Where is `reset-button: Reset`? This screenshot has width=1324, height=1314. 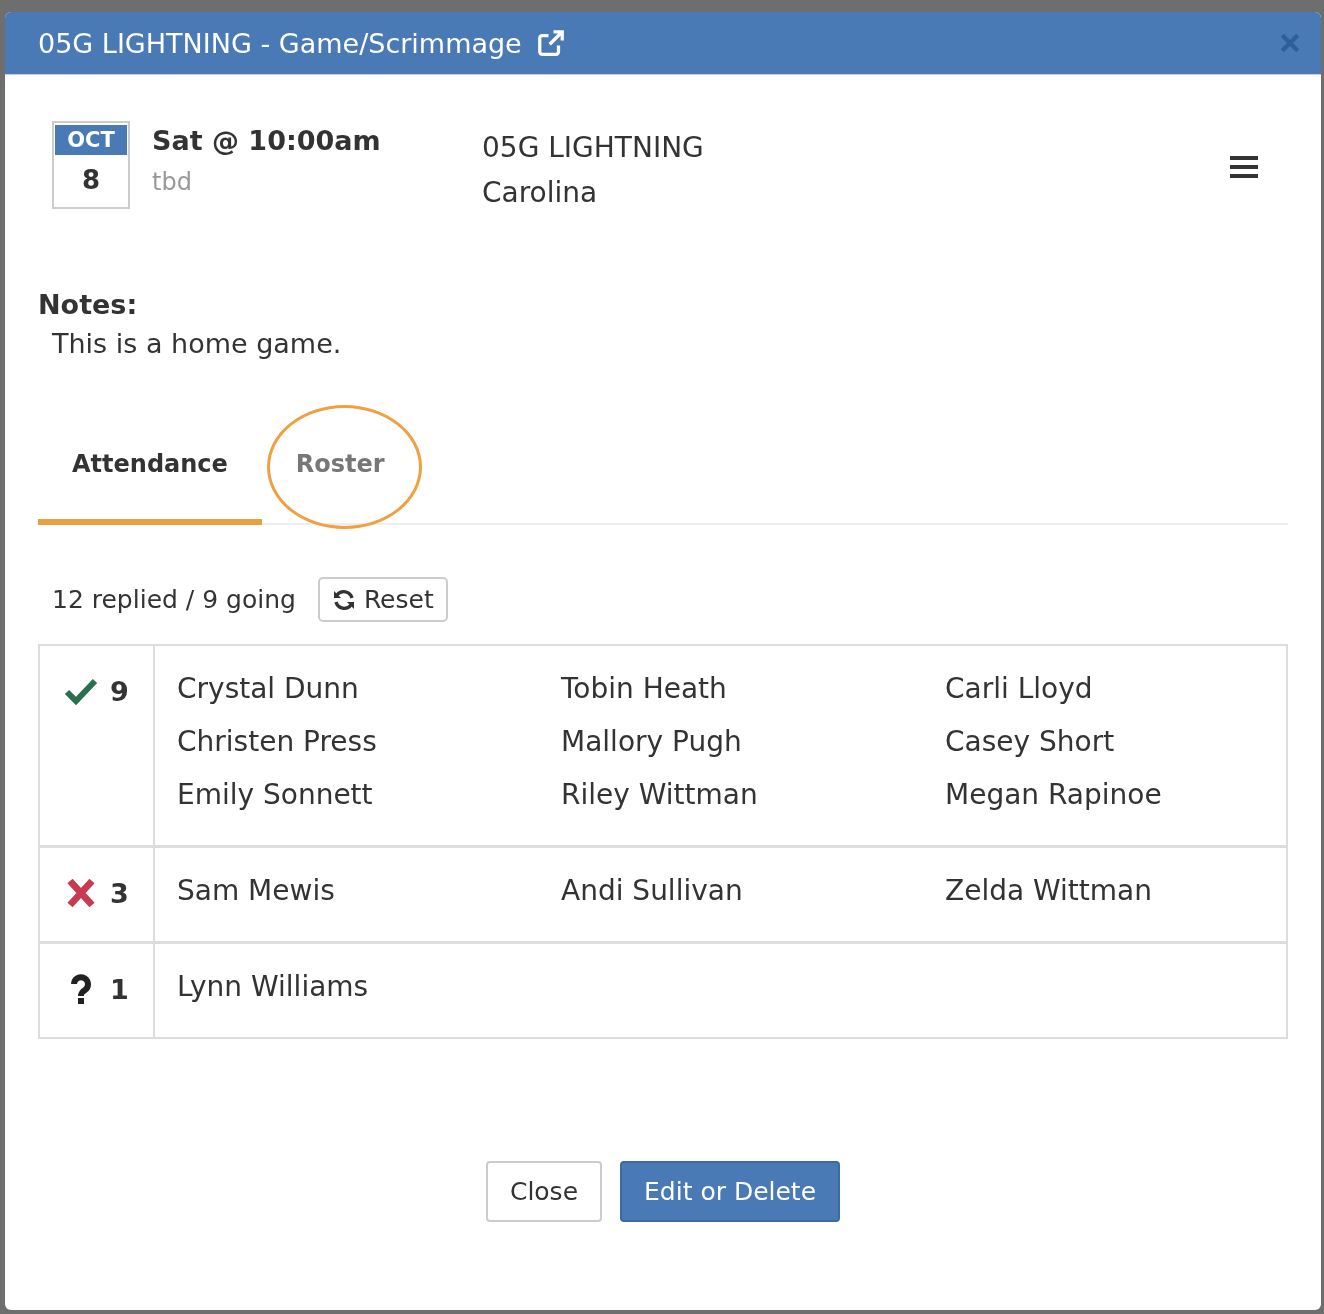 reset-button: Reset is located at coordinates (382, 599).